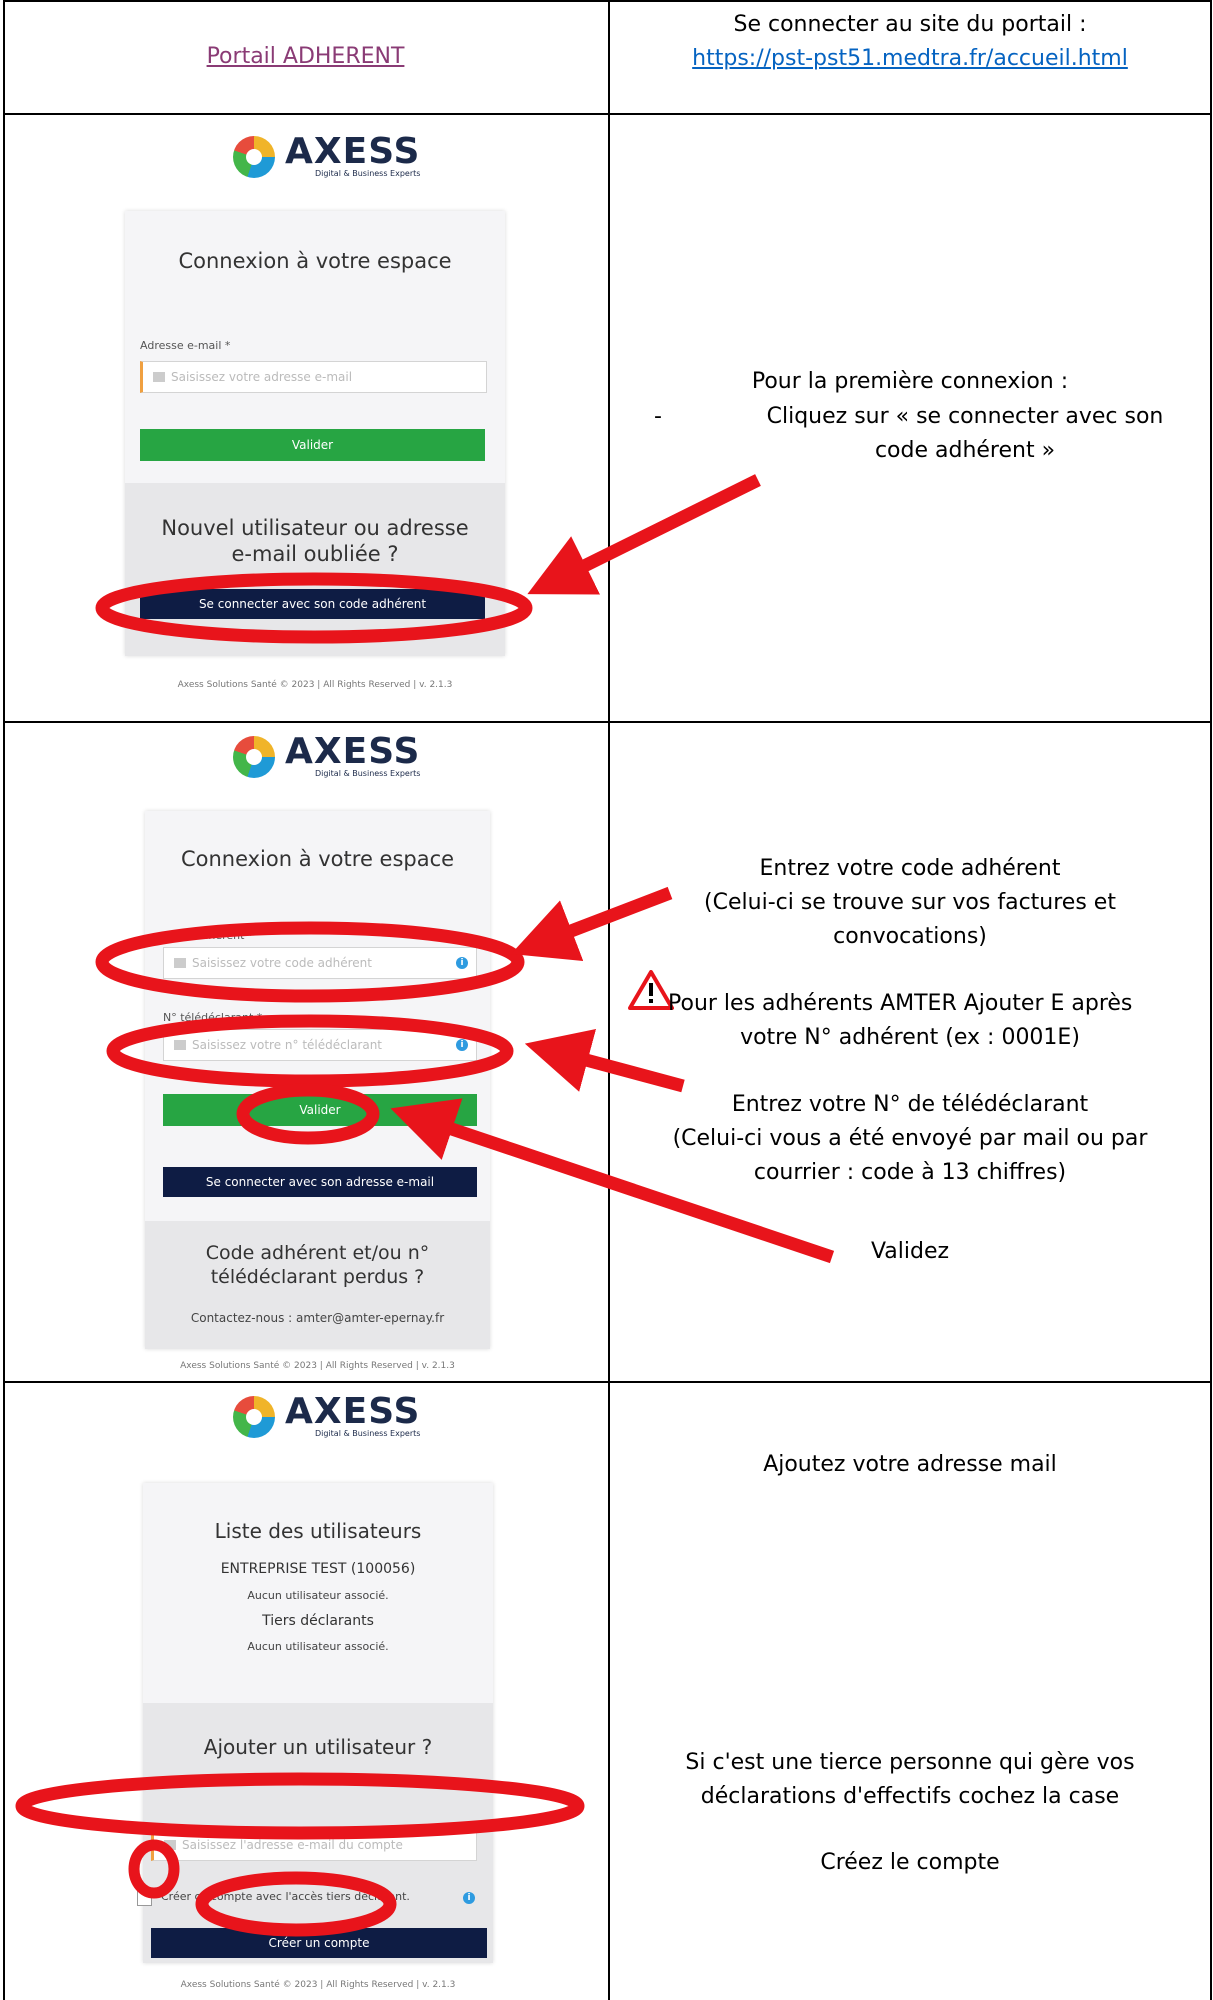  Describe the element at coordinates (318, 1646) in the screenshot. I see `no-user-text-2: Aucun utilisateur associé.` at that location.